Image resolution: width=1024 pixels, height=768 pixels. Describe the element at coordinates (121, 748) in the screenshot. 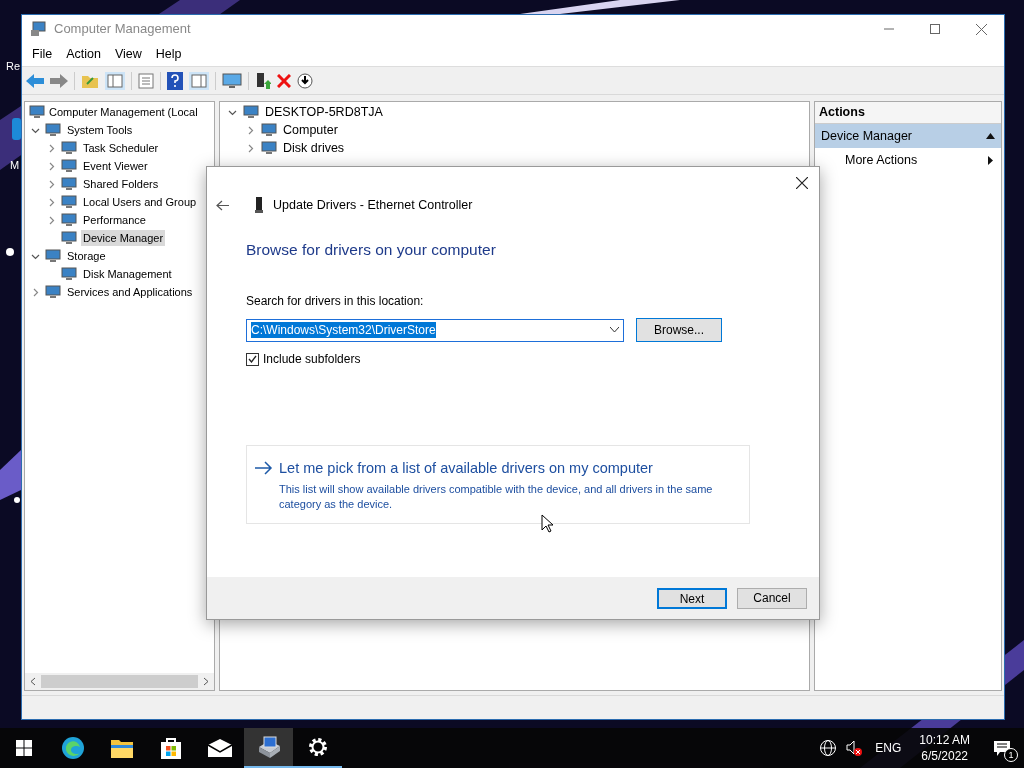

I see `folder-icon` at that location.